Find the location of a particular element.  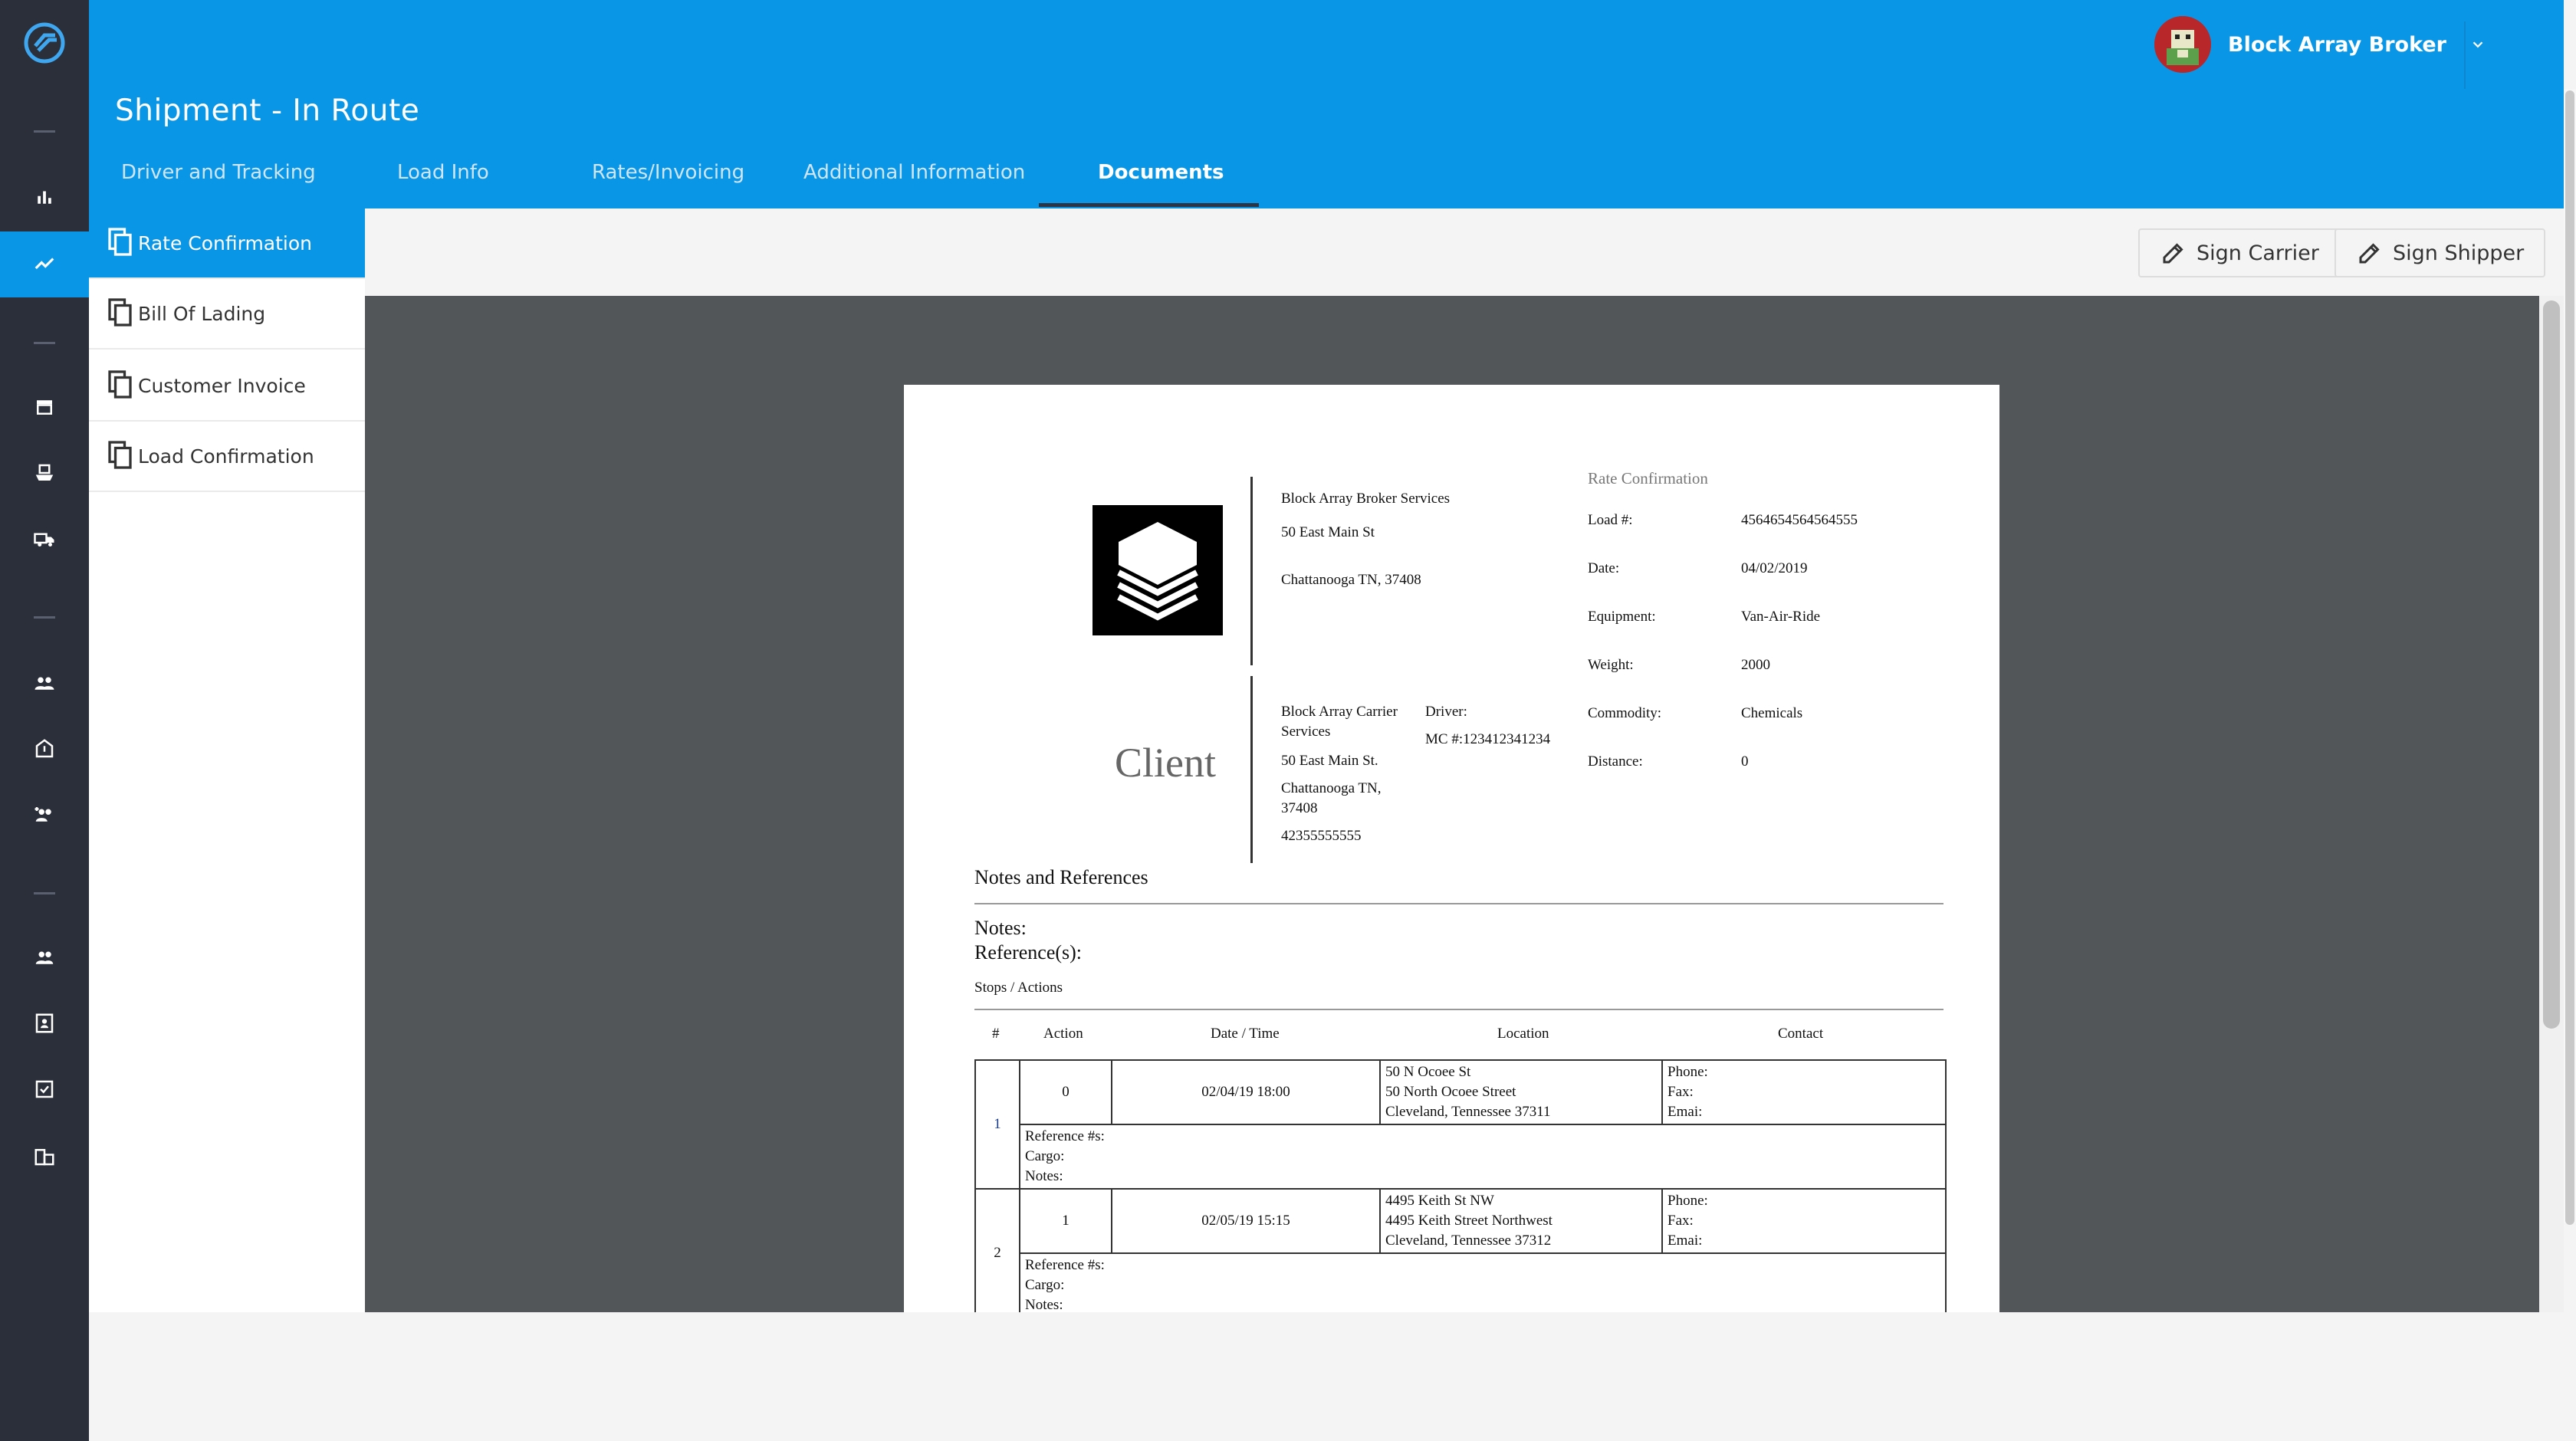

doc-item-label: Rate Confirmation is located at coordinates (225, 242).